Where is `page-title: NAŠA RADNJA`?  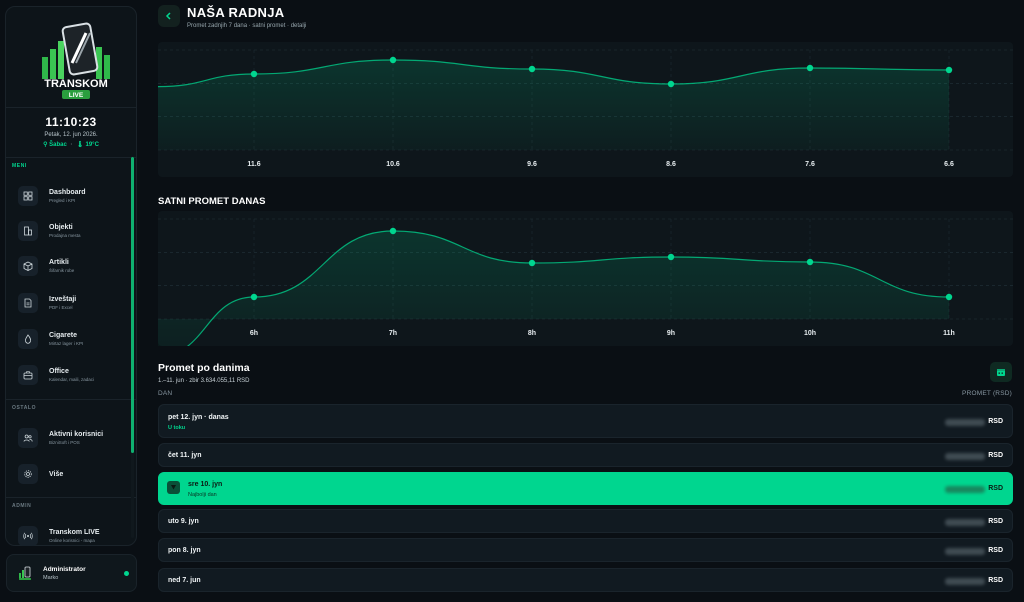 page-title: NAŠA RADNJA is located at coordinates (236, 12).